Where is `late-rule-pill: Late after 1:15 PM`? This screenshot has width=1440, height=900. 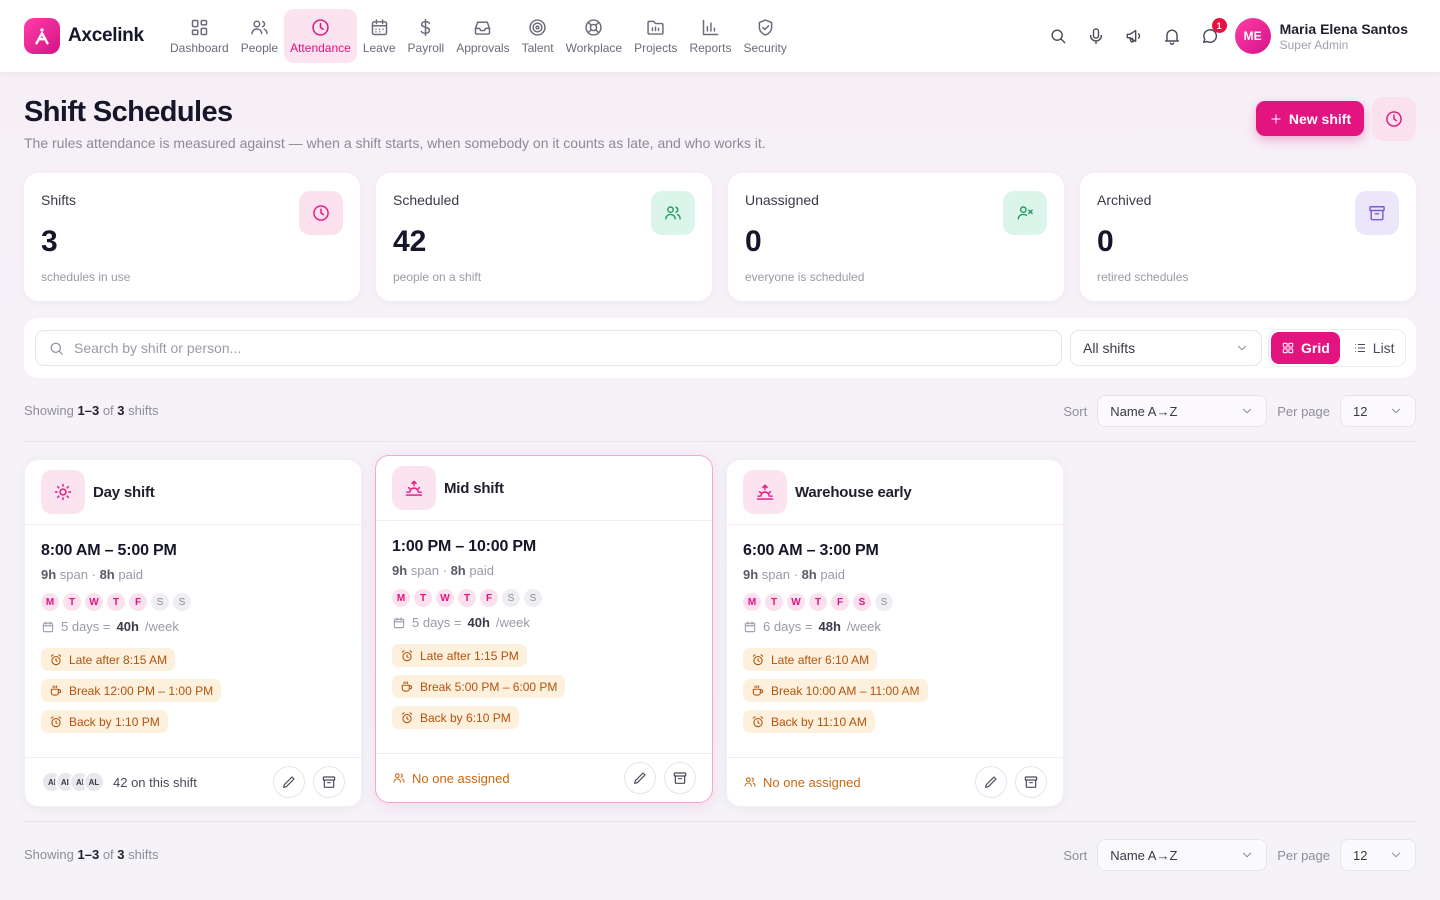
late-rule-pill: Late after 1:15 PM is located at coordinates (459, 655).